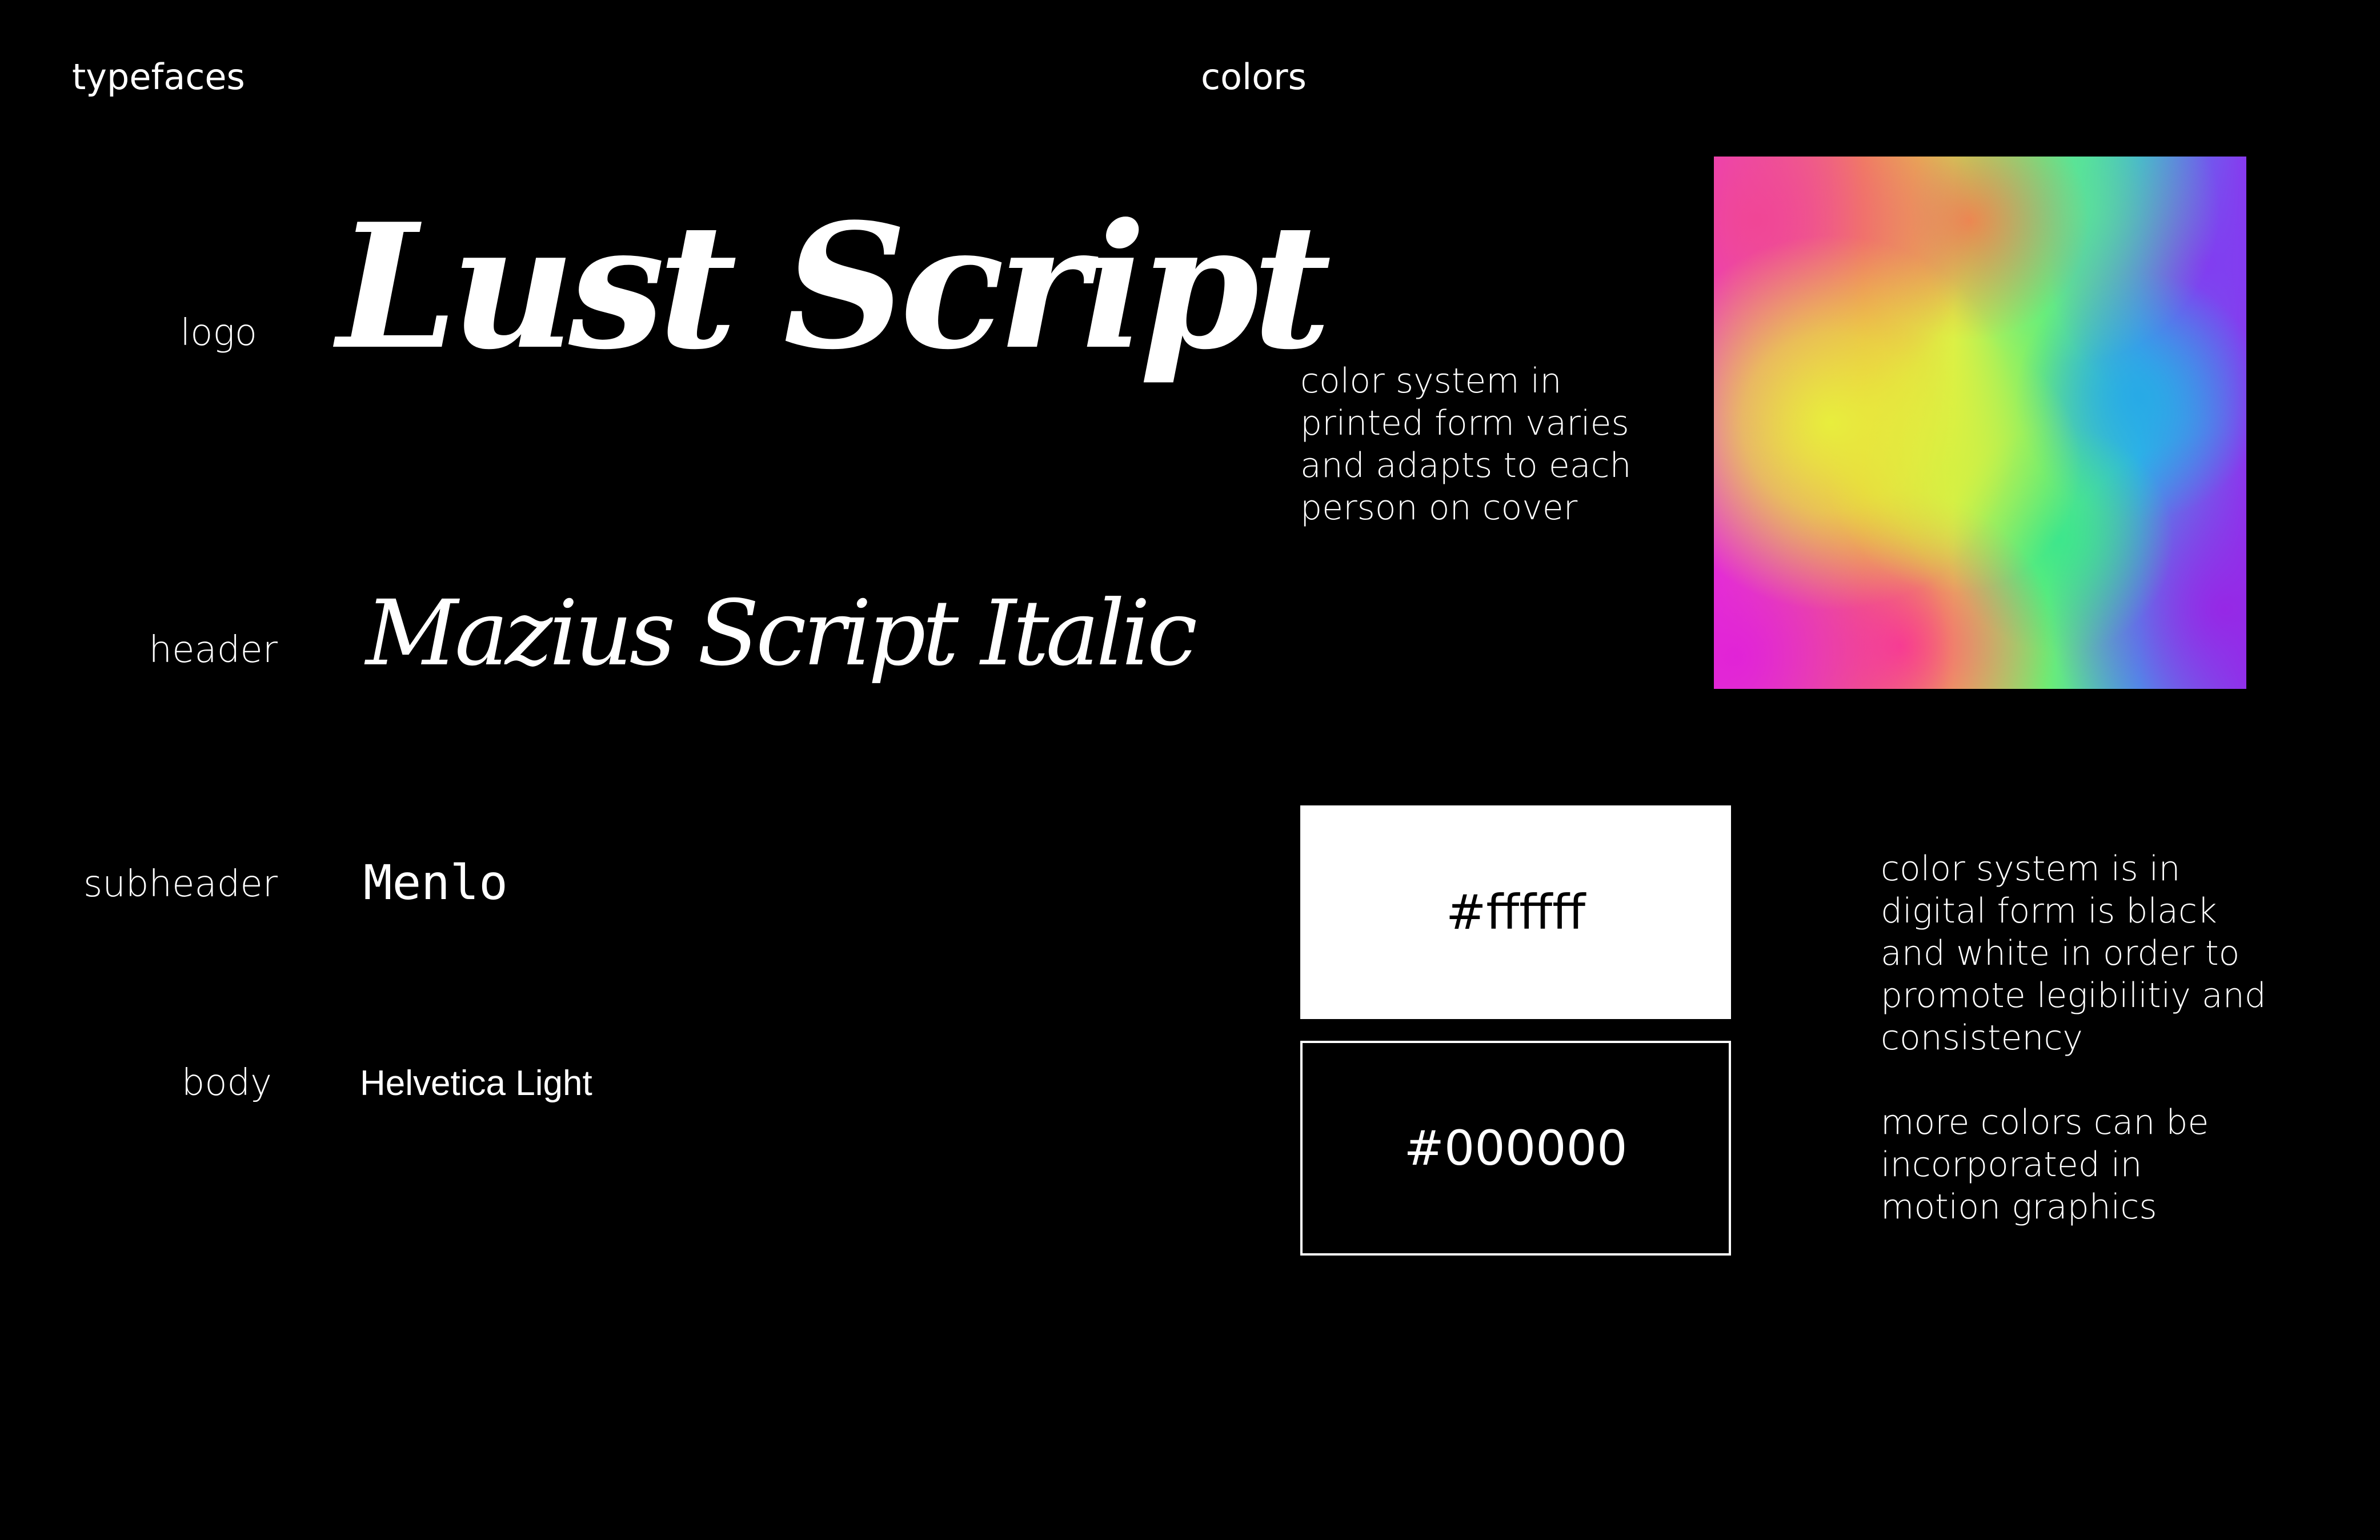 The width and height of the screenshot is (2380, 1540). Describe the element at coordinates (476, 1083) in the screenshot. I see `body-typeface-sample: Helvetica Light` at that location.